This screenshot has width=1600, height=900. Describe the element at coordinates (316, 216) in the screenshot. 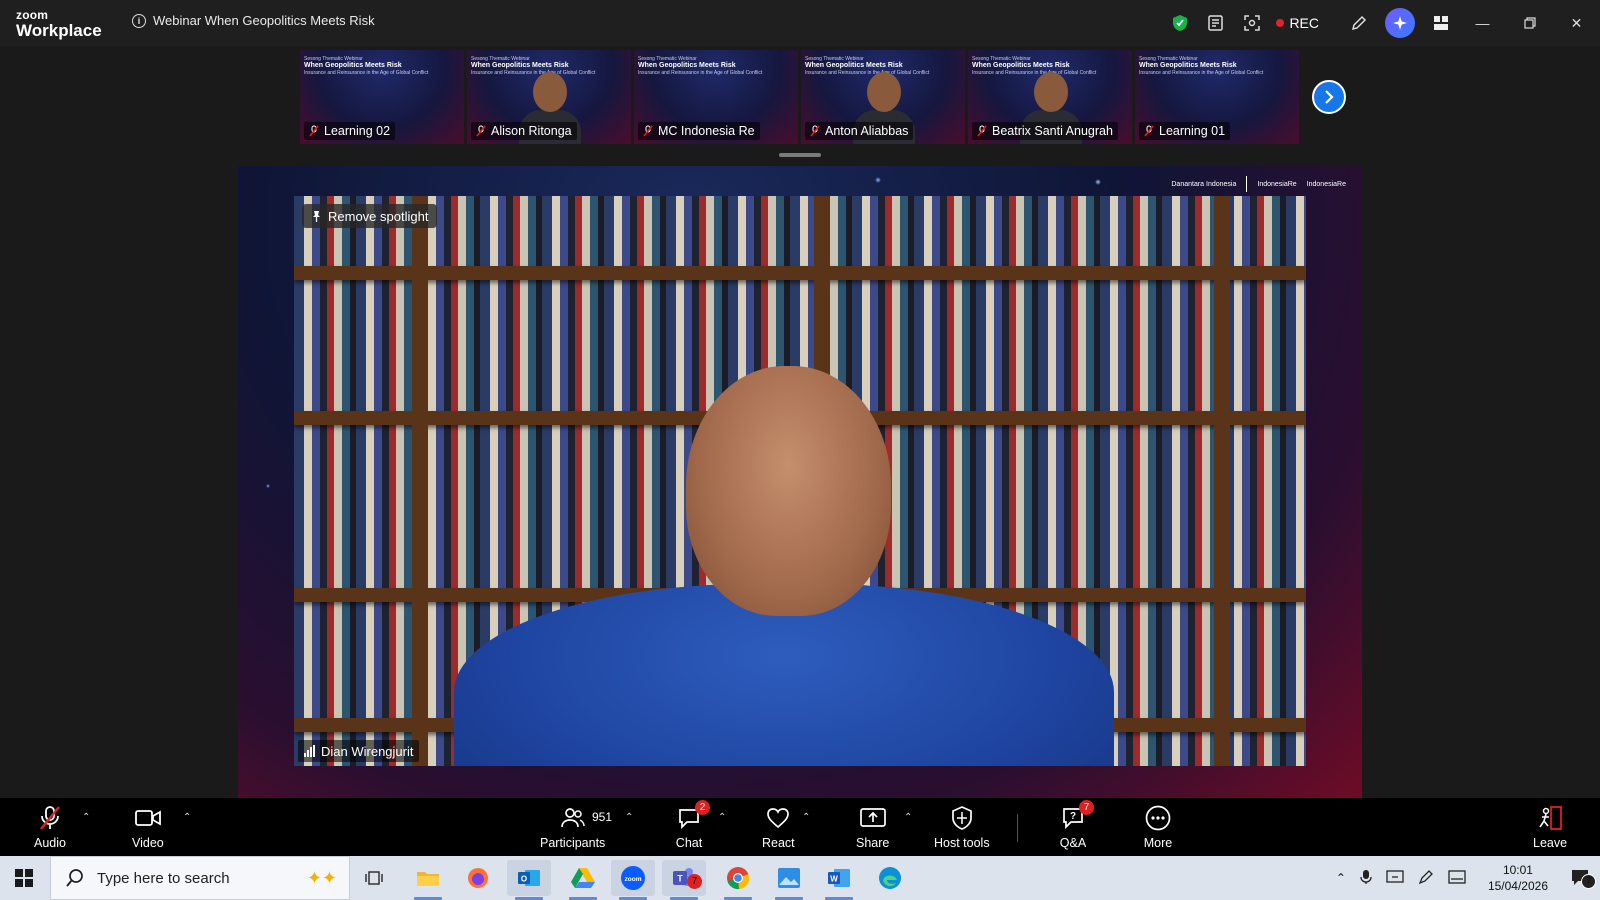

I see `pin-icon` at that location.